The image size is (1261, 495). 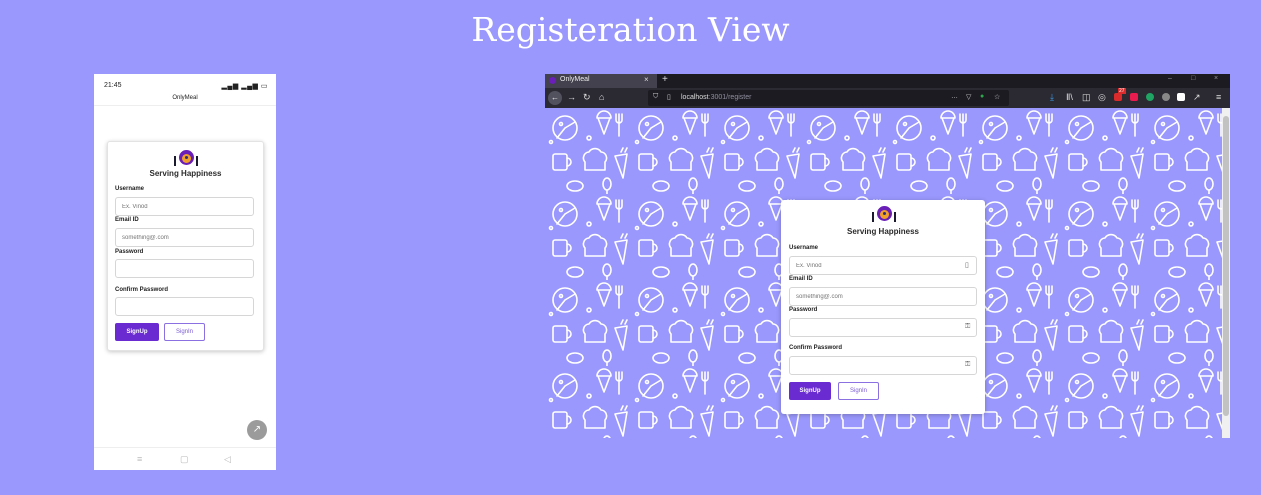 What do you see at coordinates (1118, 97) in the screenshot?
I see `extension-red-icon` at bounding box center [1118, 97].